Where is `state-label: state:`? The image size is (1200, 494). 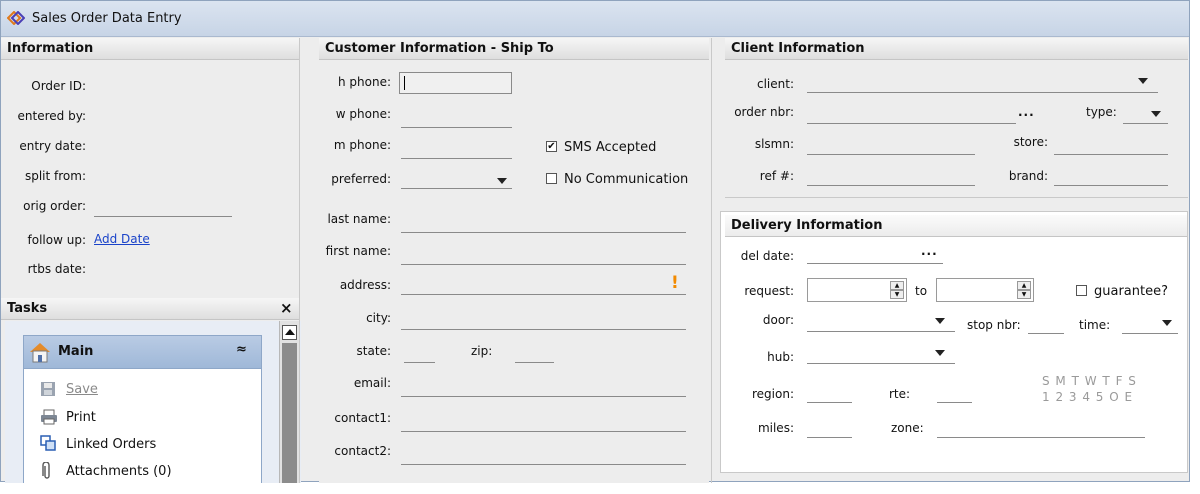 state-label: state: is located at coordinates (373, 351).